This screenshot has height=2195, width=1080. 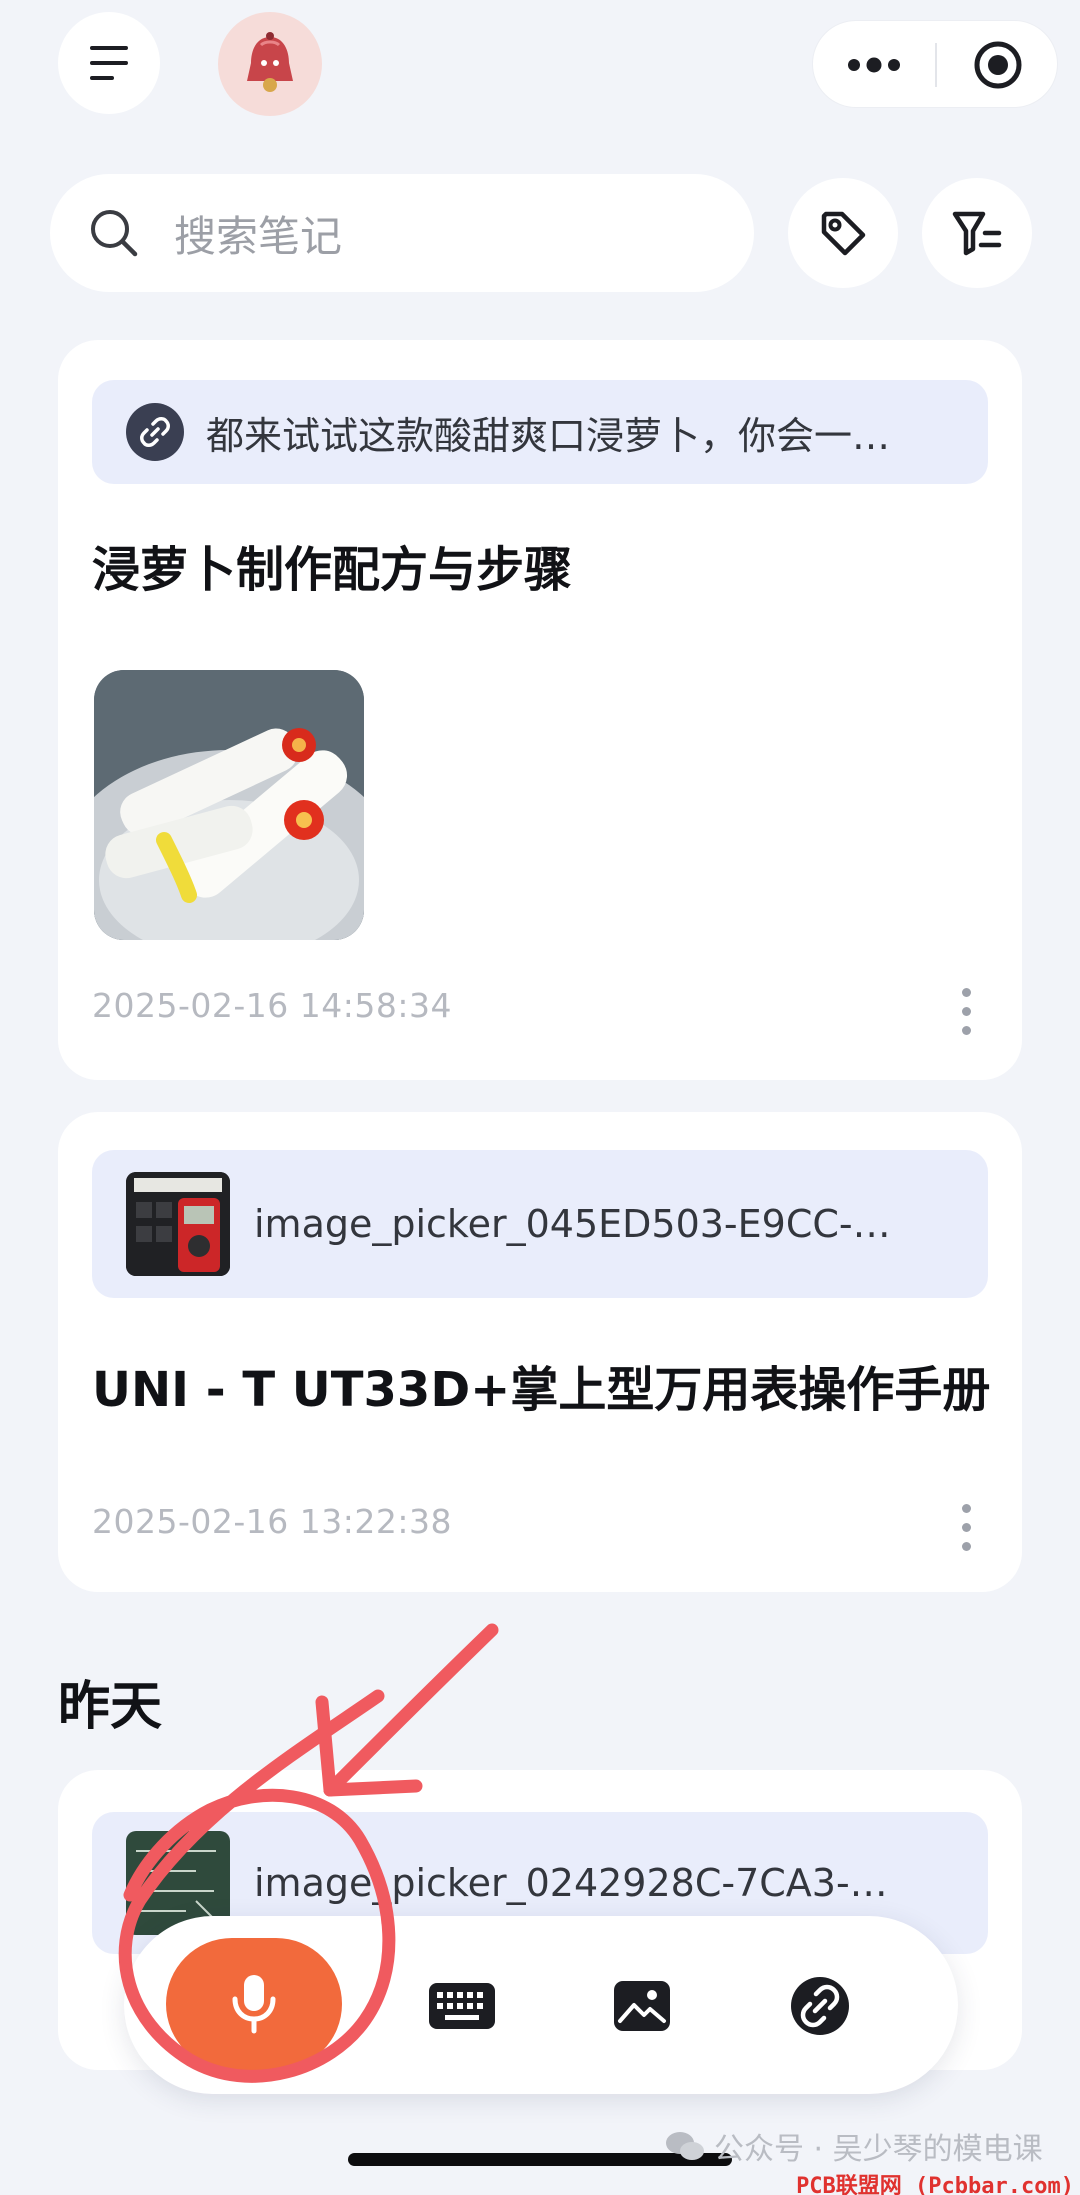 I want to click on menu-button, so click(x=109, y=63).